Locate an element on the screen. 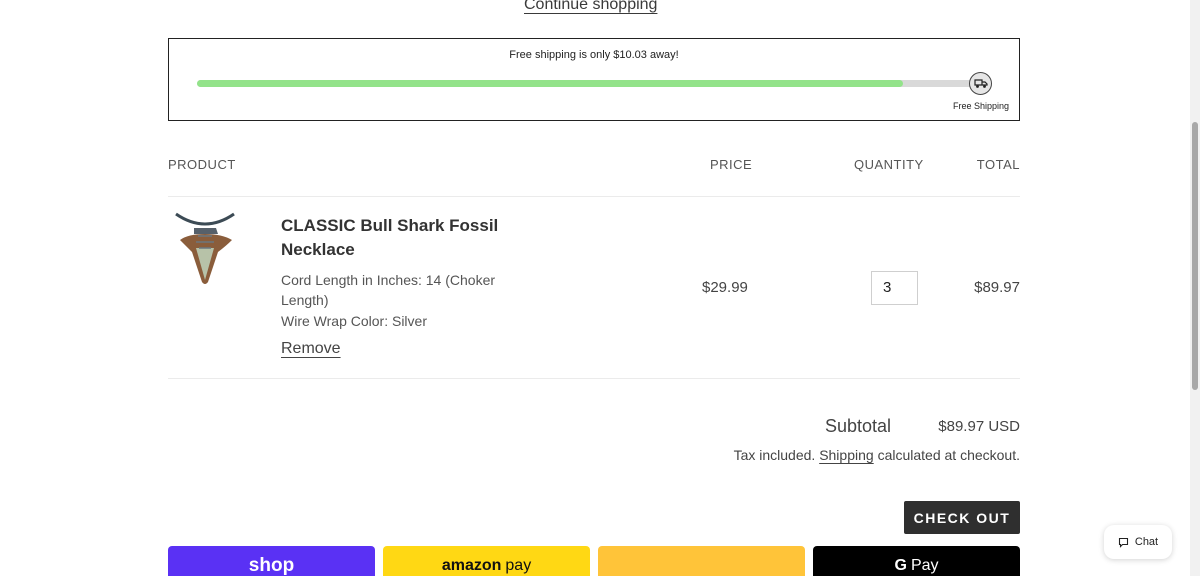  amazon-pay-button: amazon pay is located at coordinates (486, 561).